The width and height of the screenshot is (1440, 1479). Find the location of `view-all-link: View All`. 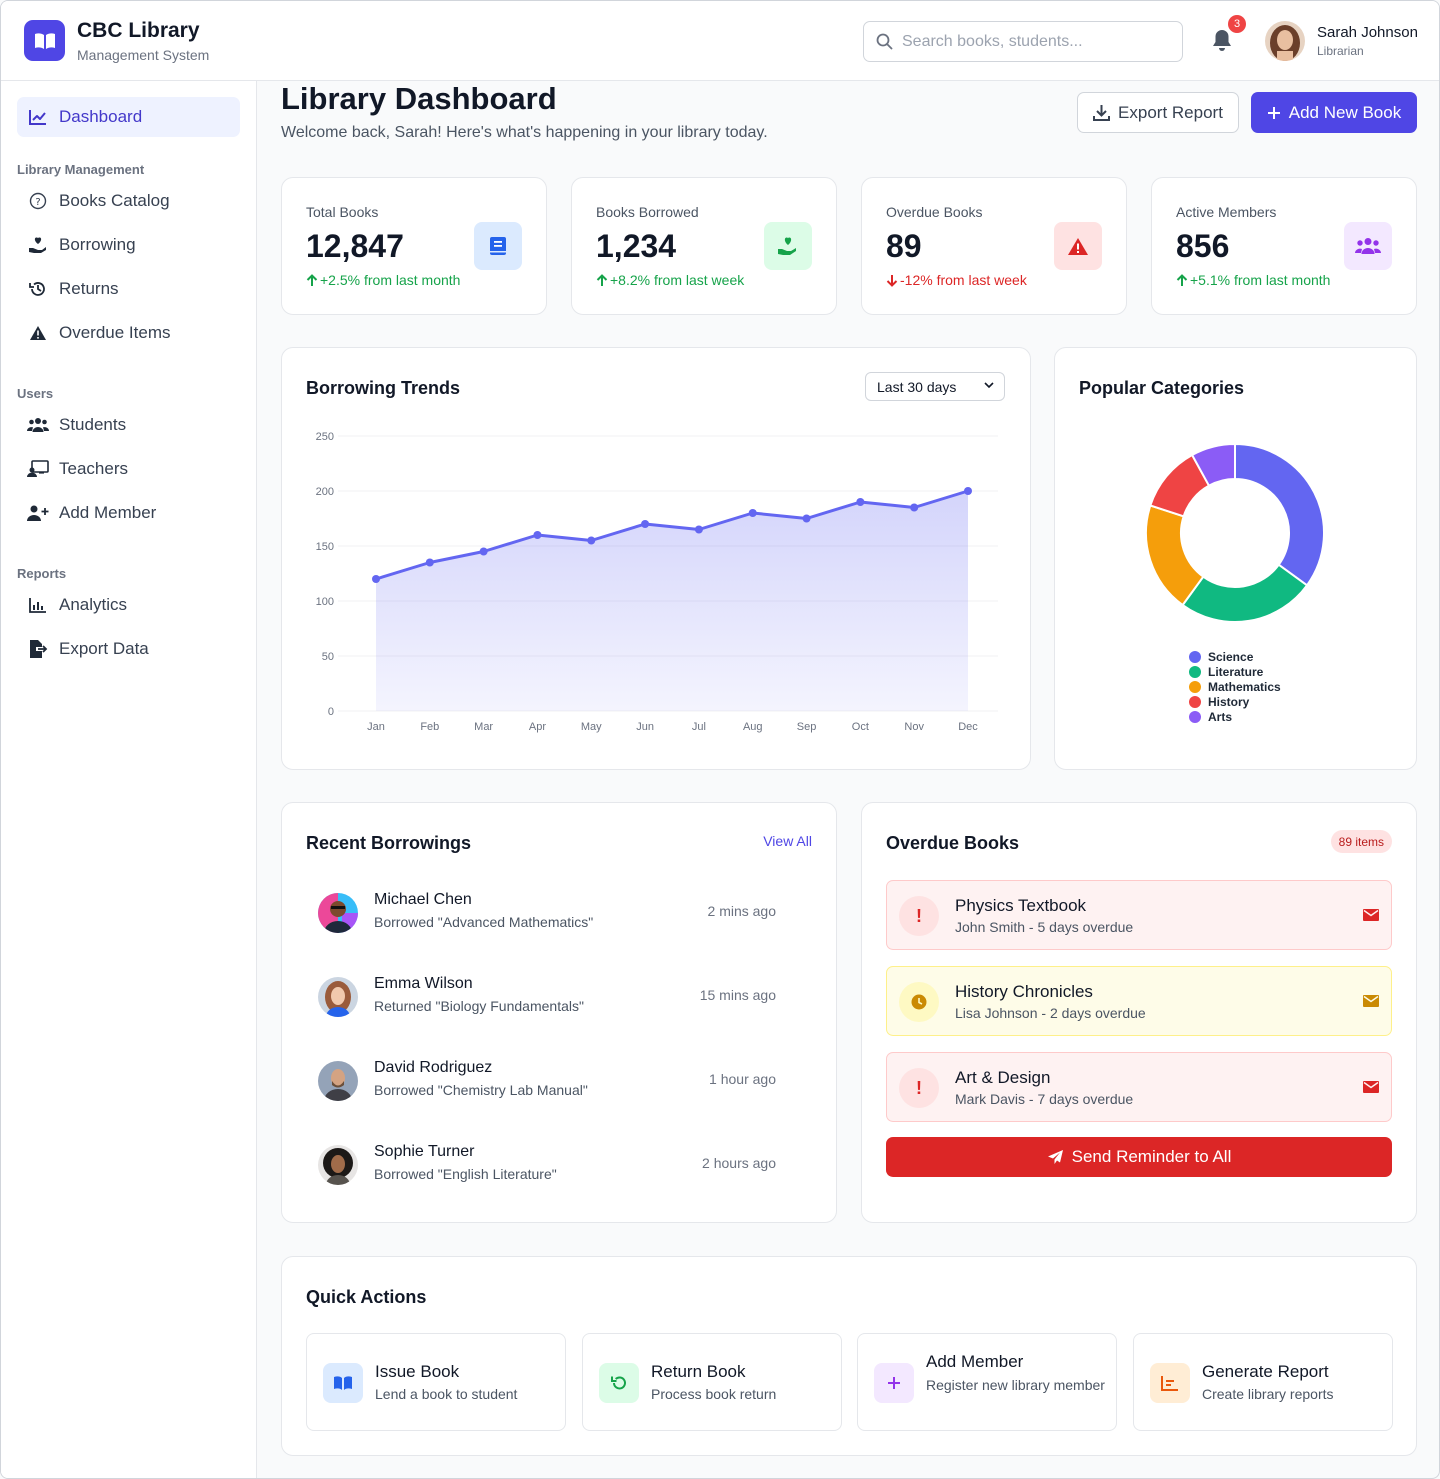

view-all-link: View All is located at coordinates (787, 841).